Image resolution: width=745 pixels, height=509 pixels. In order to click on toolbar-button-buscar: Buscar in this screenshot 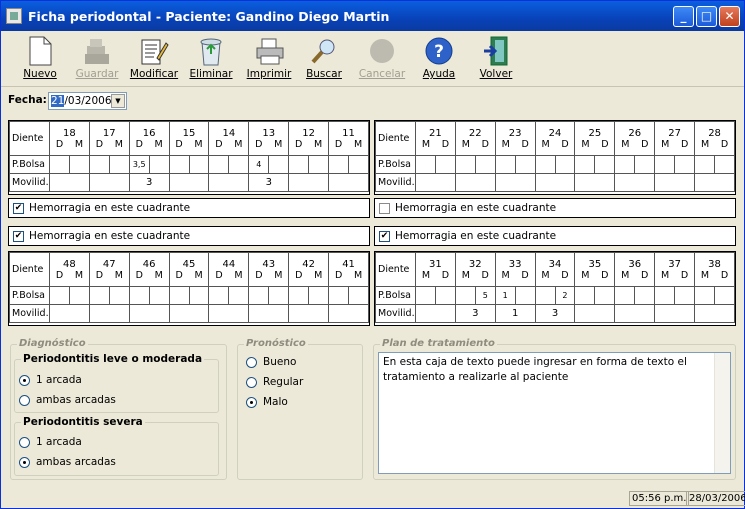, I will do `click(324, 57)`.